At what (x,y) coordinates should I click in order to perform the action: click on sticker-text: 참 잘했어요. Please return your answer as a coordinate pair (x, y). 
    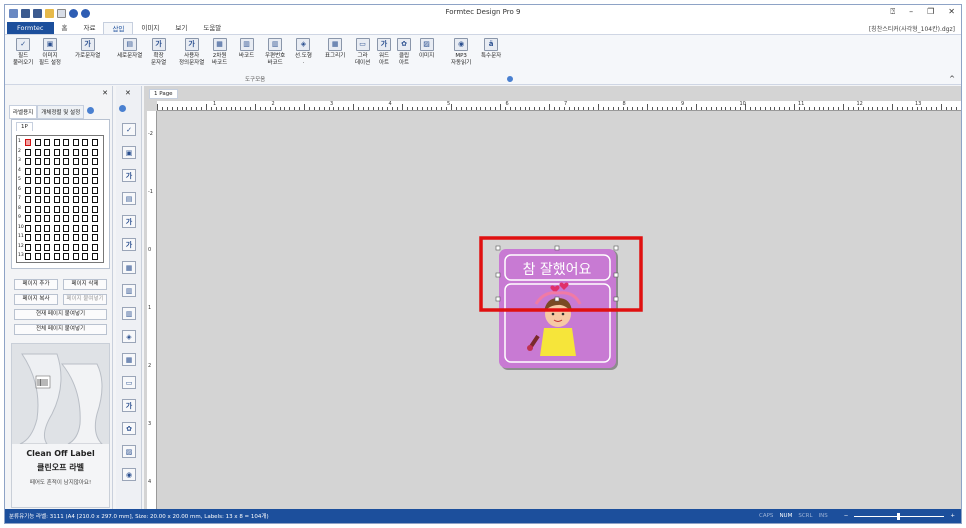
    Looking at the image, I should click on (557, 270).